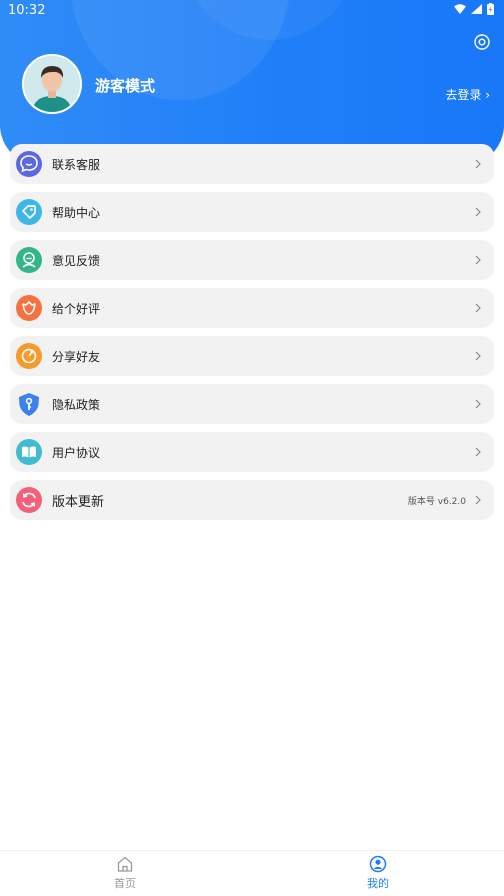 The image size is (504, 896). What do you see at coordinates (29, 260) in the screenshot?
I see `feedback-icon` at bounding box center [29, 260].